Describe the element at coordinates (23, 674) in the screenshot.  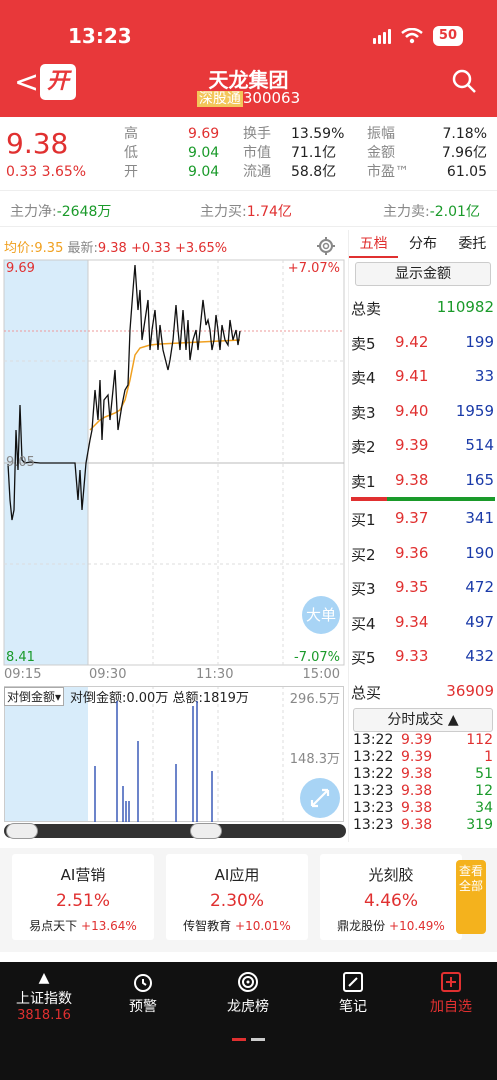
I see `time-label-0915: 09:15` at that location.